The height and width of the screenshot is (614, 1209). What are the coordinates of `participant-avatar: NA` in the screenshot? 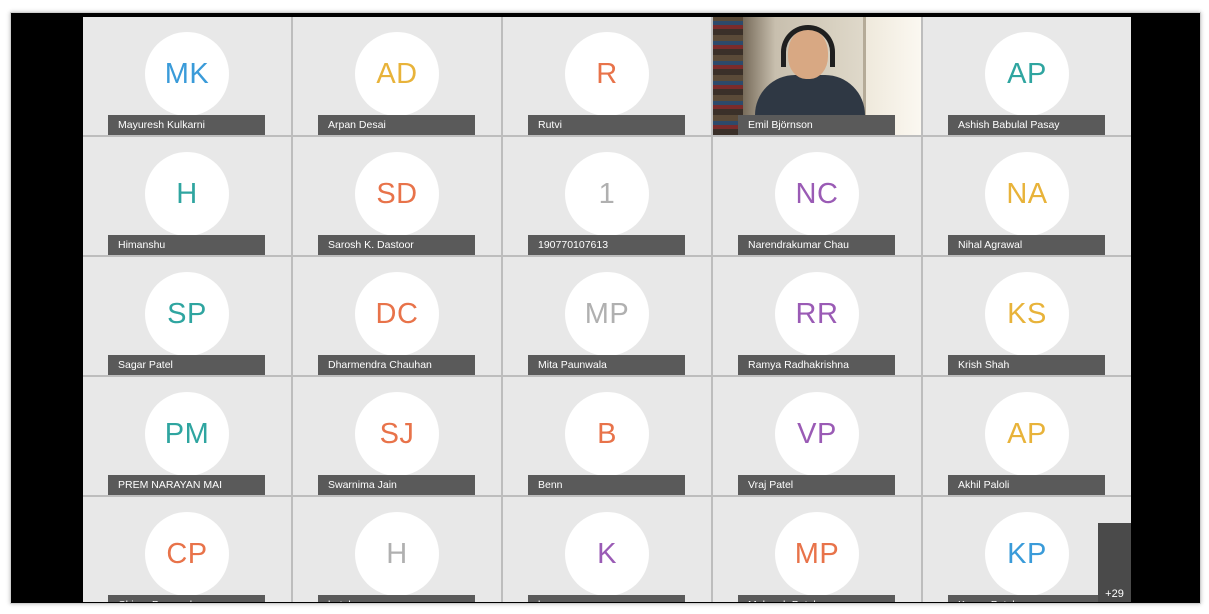 It's located at (1027, 194).